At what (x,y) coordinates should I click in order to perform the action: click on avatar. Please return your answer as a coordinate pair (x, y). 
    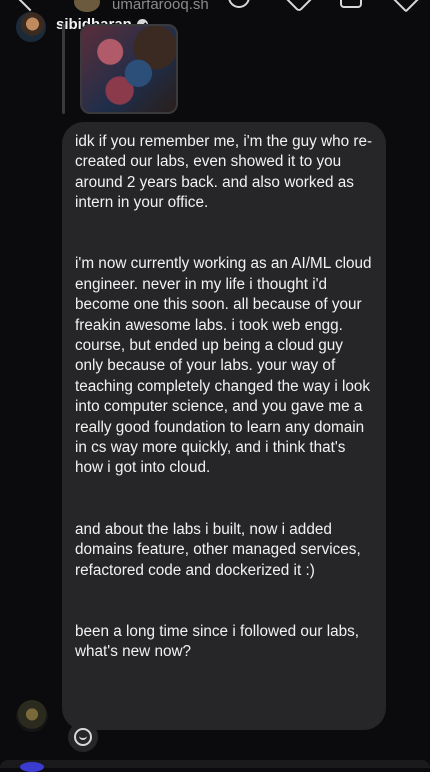
    Looking at the image, I should click on (31, 27).